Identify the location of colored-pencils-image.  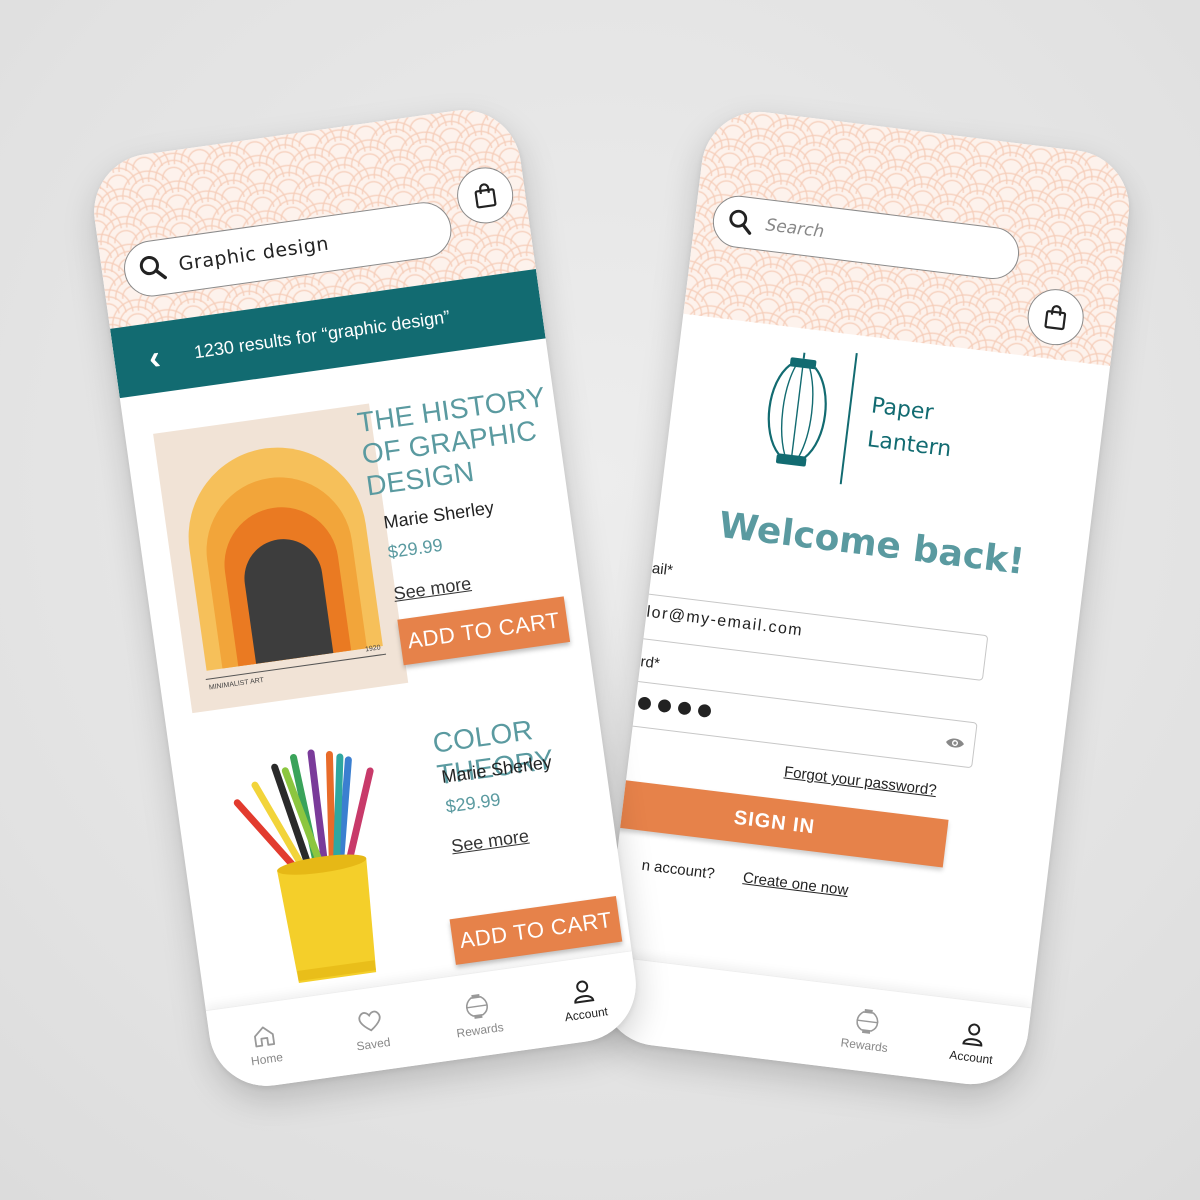
(322, 866).